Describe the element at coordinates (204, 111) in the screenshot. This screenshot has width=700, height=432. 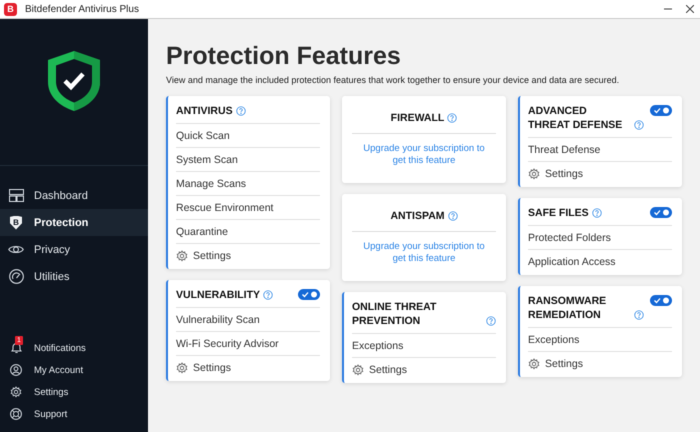
I see `card-title: ANTIVIRUS` at that location.